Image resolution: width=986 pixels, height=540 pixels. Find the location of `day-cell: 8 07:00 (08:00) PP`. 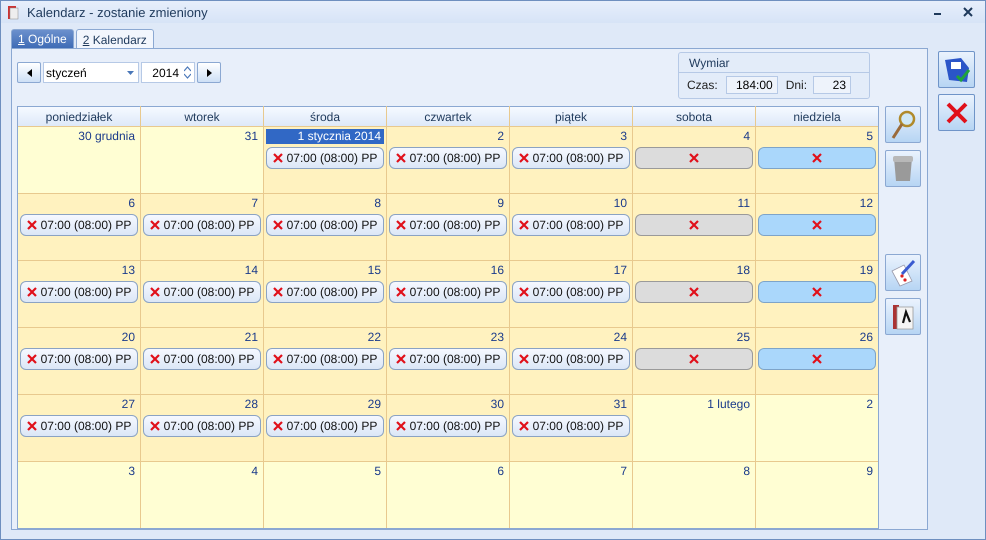

day-cell: 8 07:00 (08:00) PP is located at coordinates (325, 227).